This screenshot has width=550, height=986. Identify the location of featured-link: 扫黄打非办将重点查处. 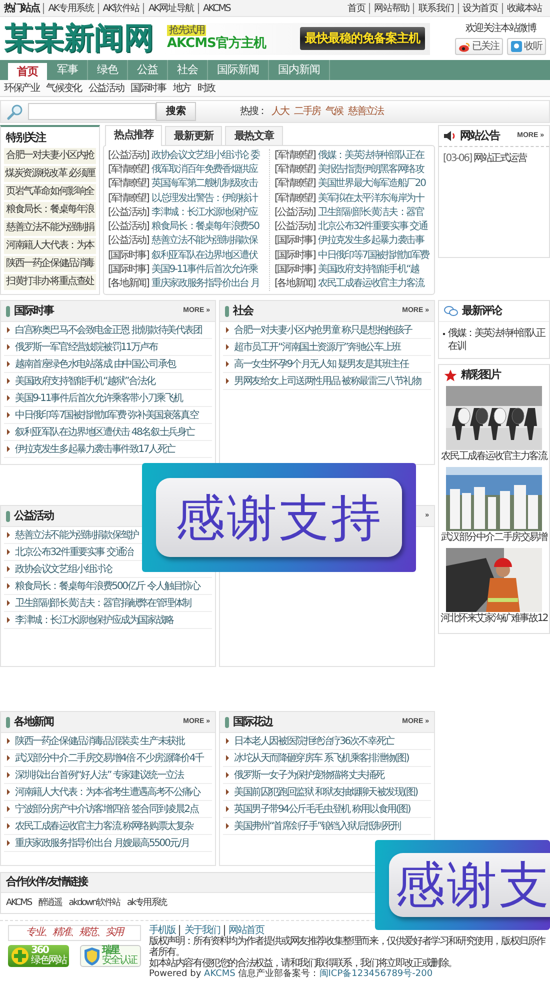
(50, 282).